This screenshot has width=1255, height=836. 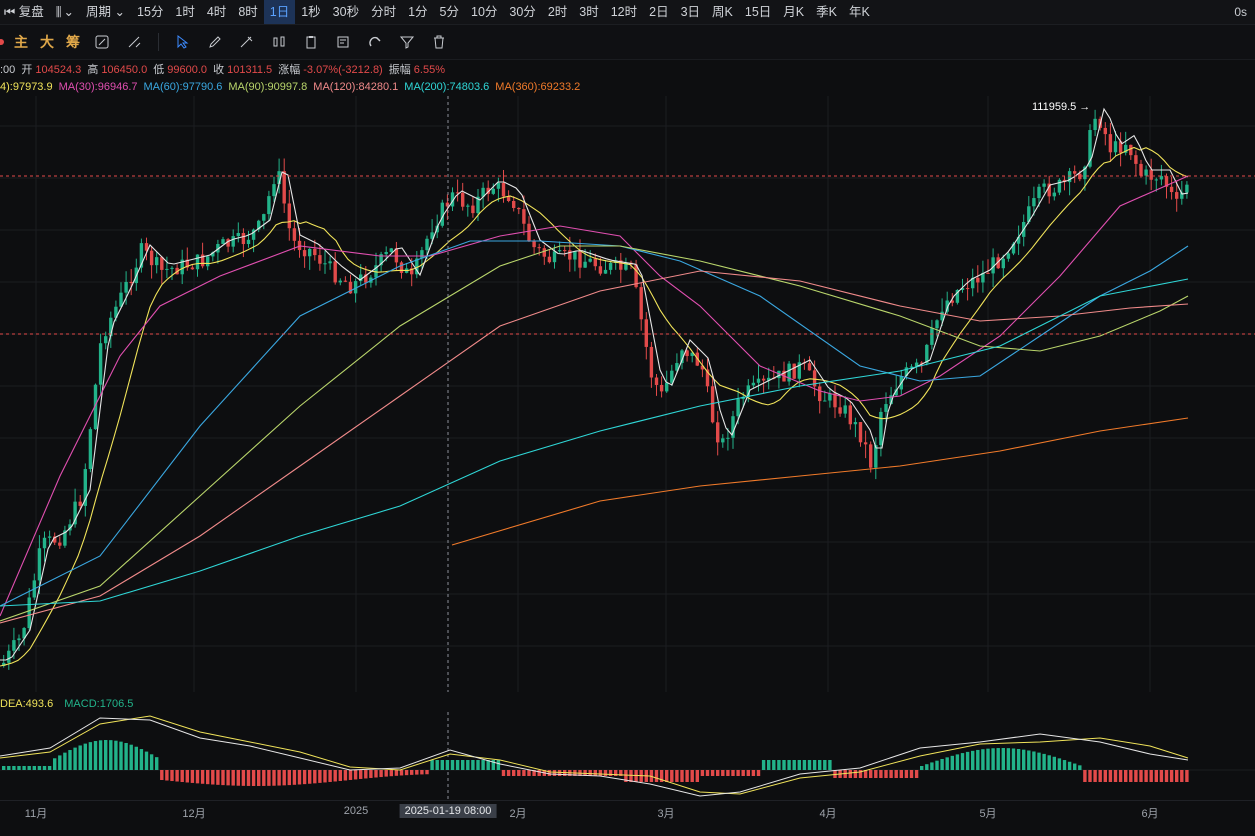 I want to click on note-icon, so click(x=343, y=42).